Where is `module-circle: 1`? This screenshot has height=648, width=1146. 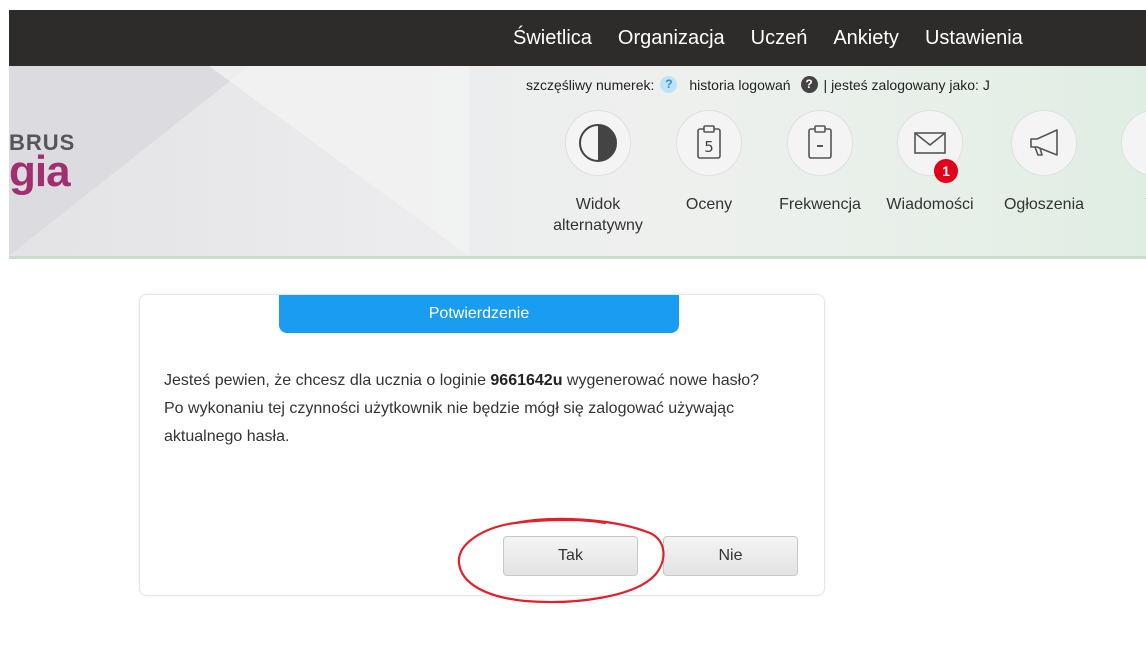
module-circle: 1 is located at coordinates (930, 146).